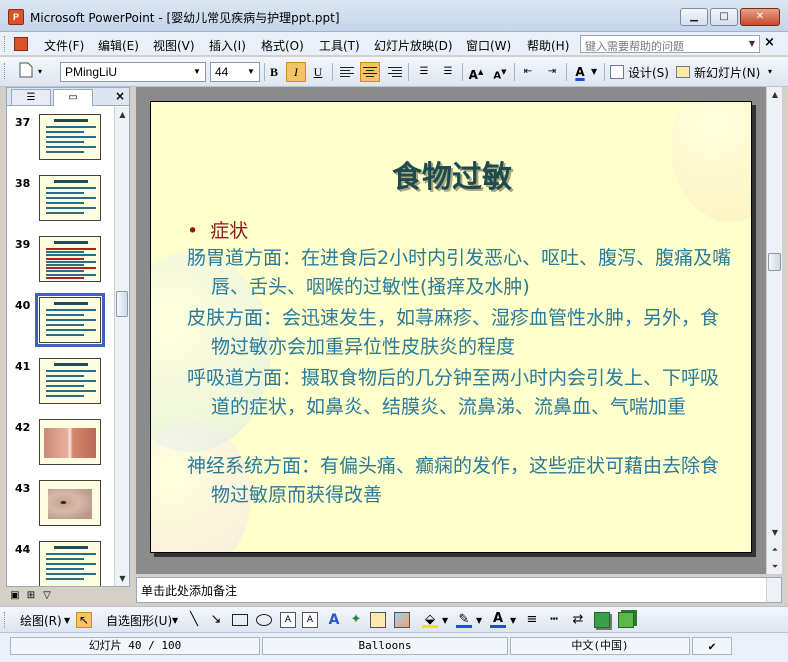  I want to click on textbox-icon: A, so click(288, 620).